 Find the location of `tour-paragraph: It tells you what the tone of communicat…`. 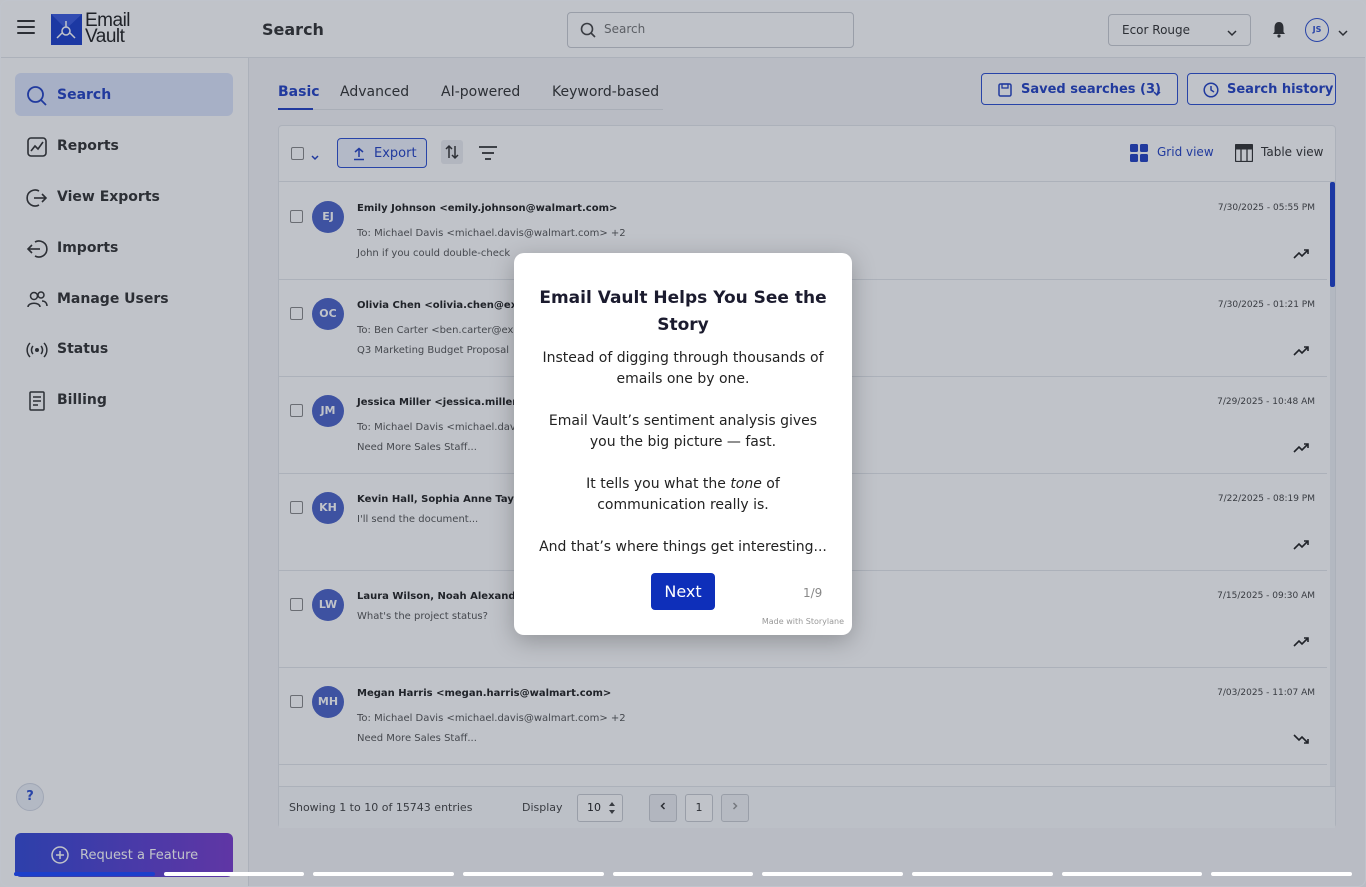

tour-paragraph: It tells you what the tone of communicat… is located at coordinates (683, 494).